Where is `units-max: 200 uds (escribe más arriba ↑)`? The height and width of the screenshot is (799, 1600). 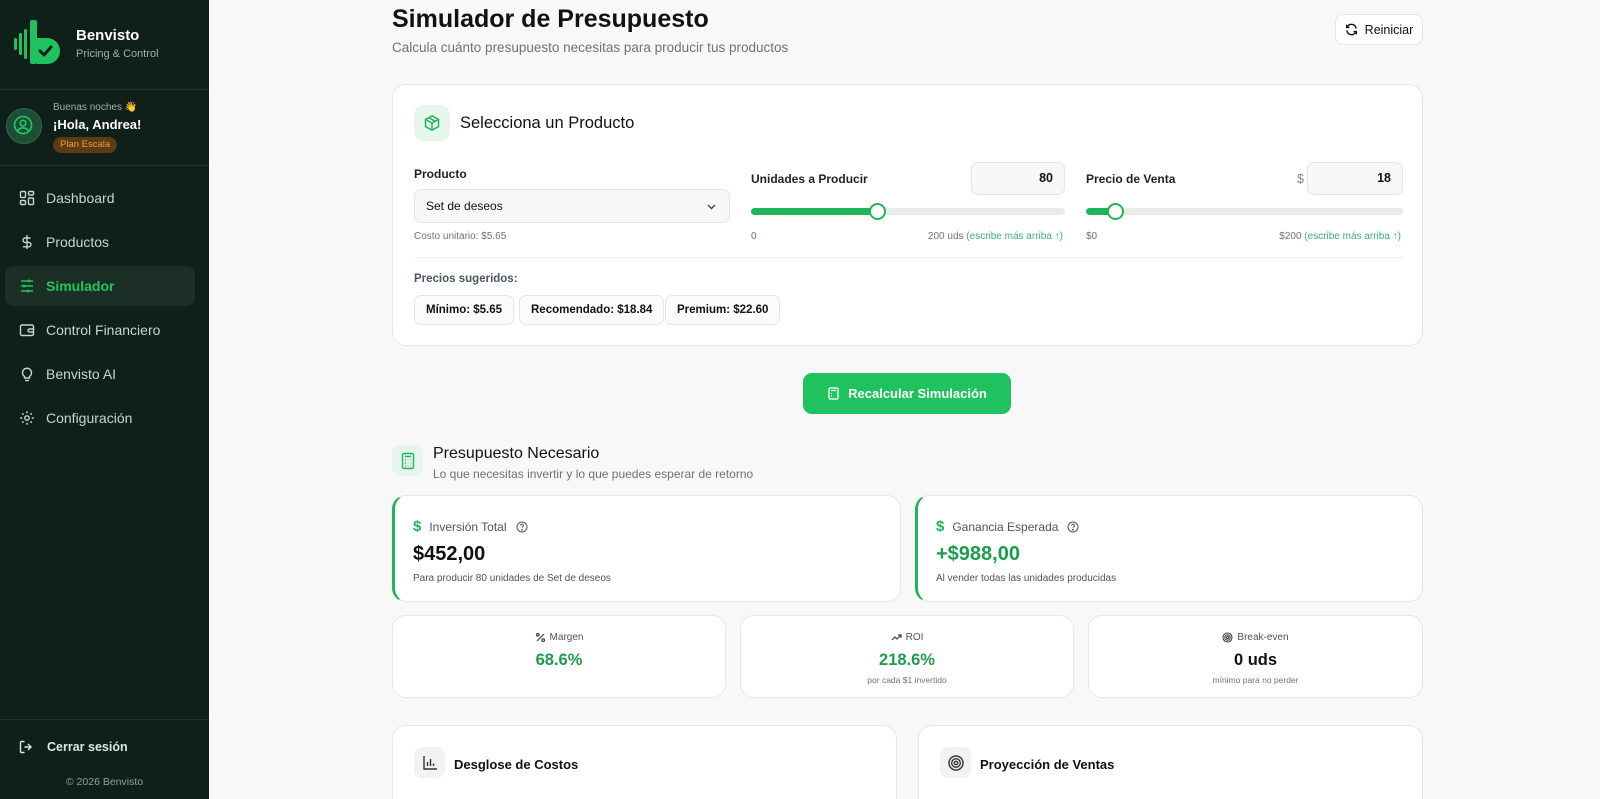
units-max: 200 uds (escribe más arriba ↑) is located at coordinates (995, 236).